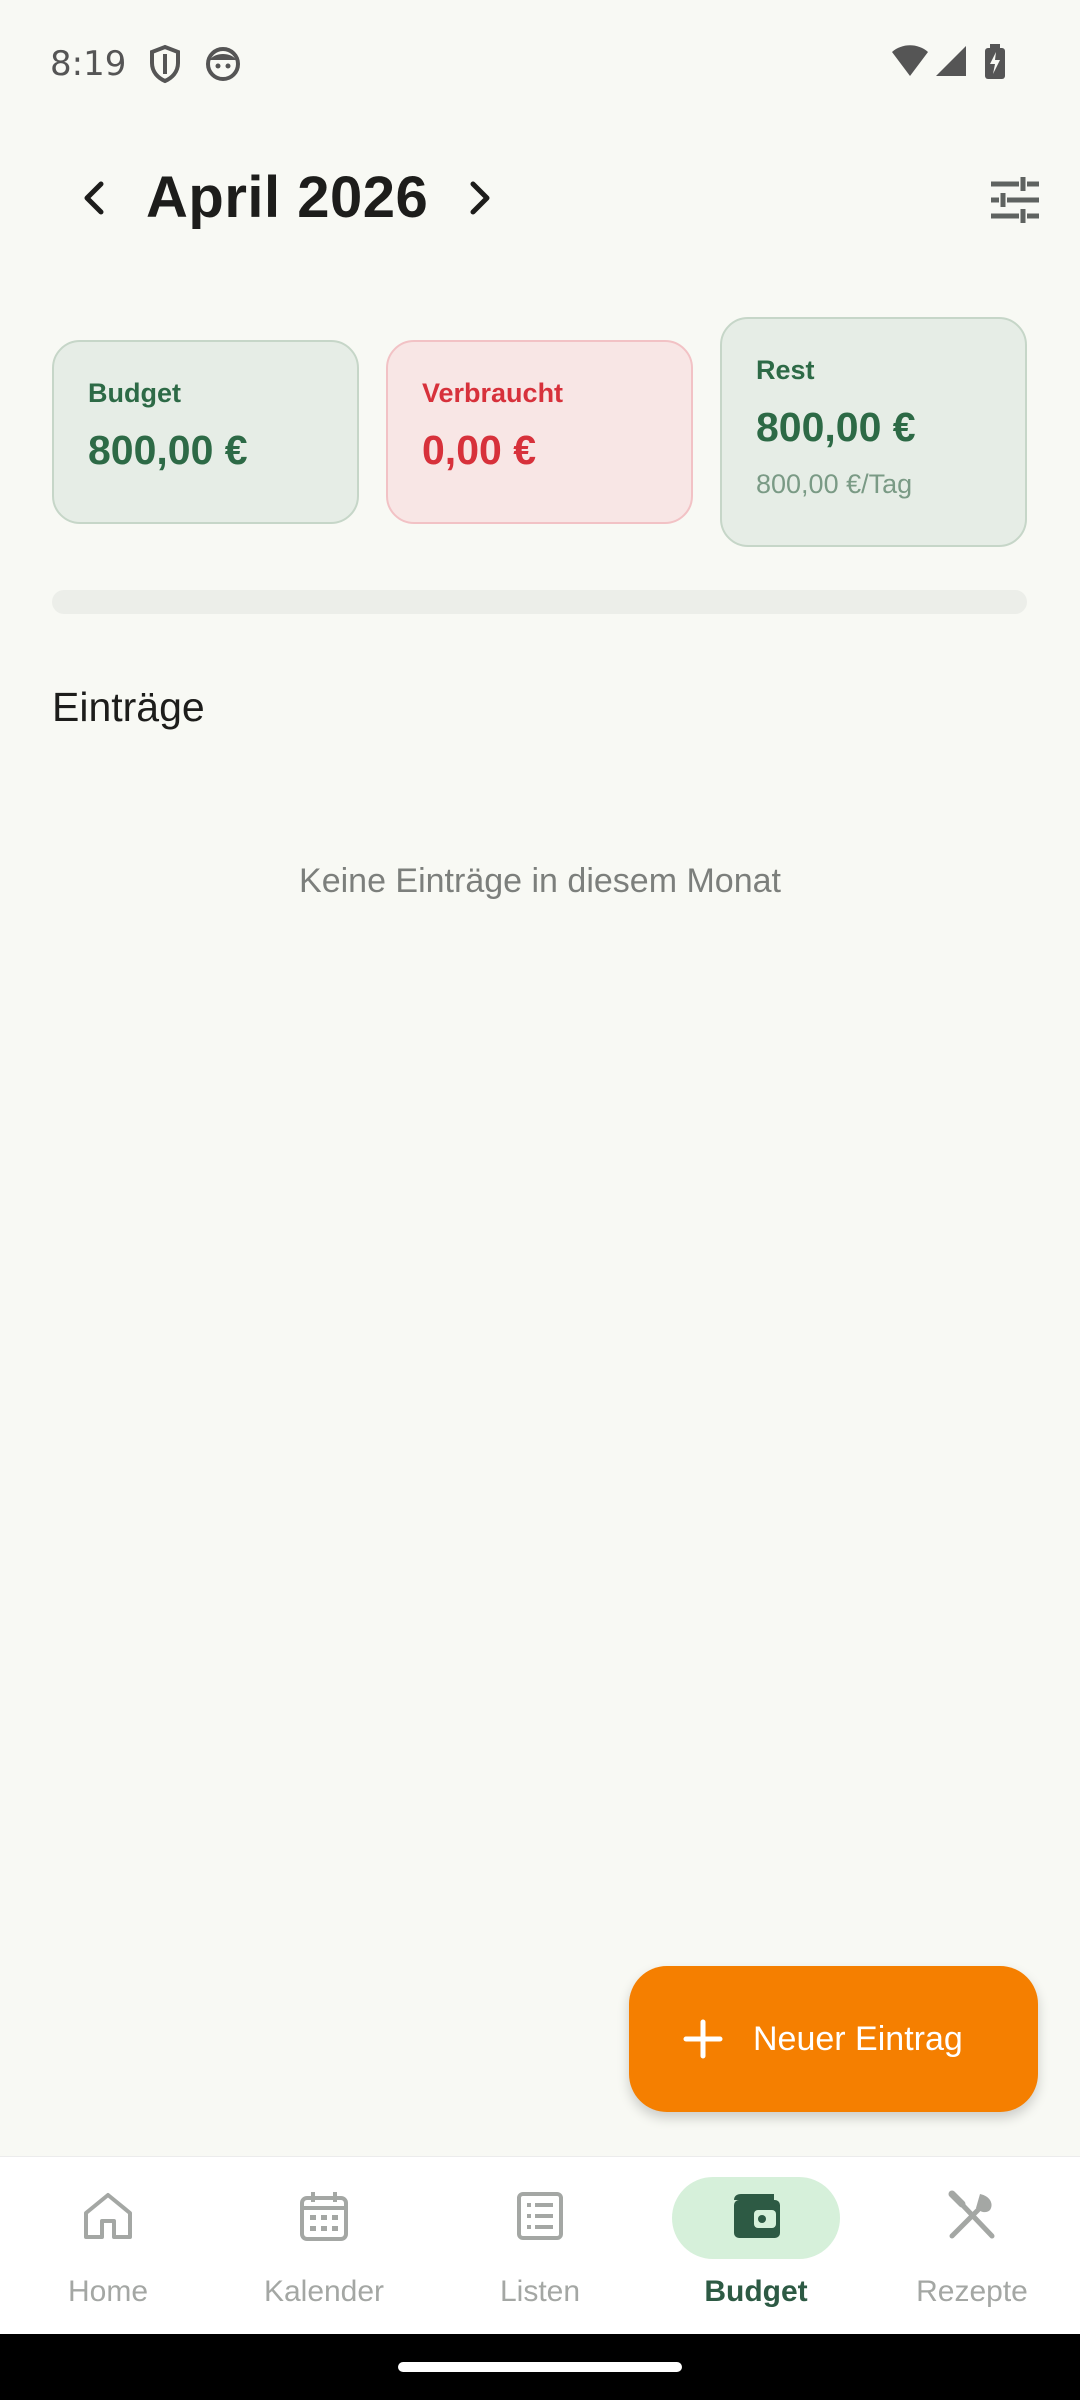  I want to click on gesture-handle, so click(540, 2367).